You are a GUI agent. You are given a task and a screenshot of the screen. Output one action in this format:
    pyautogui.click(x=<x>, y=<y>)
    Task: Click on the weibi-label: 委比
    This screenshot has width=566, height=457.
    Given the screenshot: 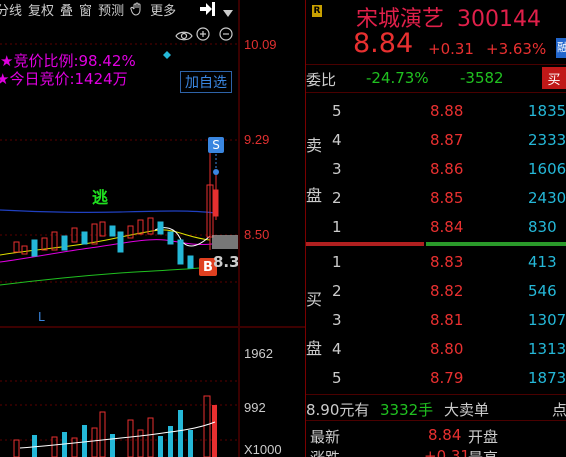 What is the action you would take?
    pyautogui.click(x=321, y=80)
    